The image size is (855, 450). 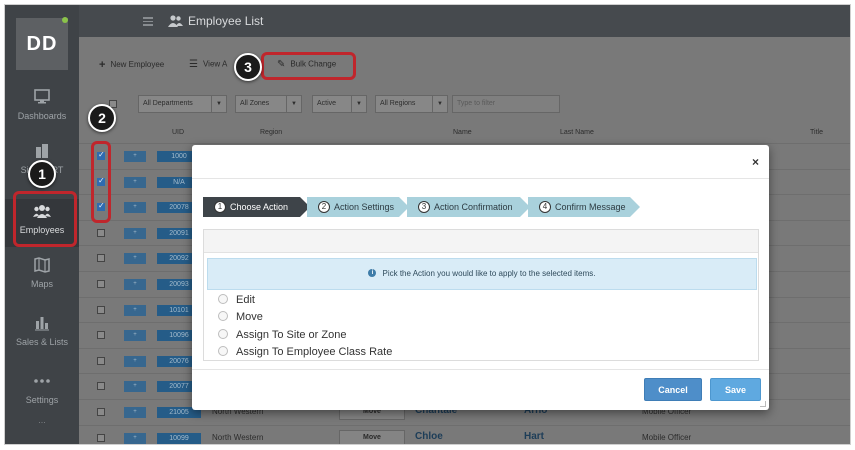 I want to click on zones-filter: All Zones ▼, so click(x=268, y=104).